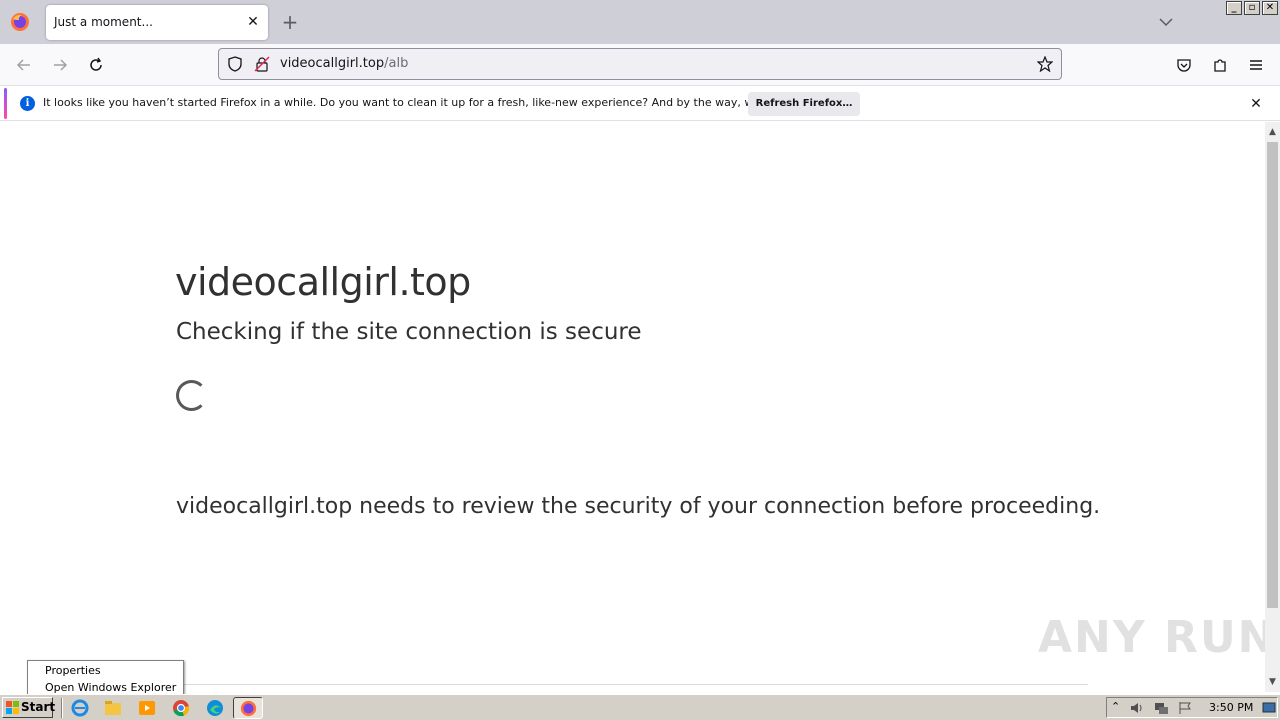 This screenshot has width=1280, height=720. I want to click on scrollbar-thumb, so click(1272, 375).